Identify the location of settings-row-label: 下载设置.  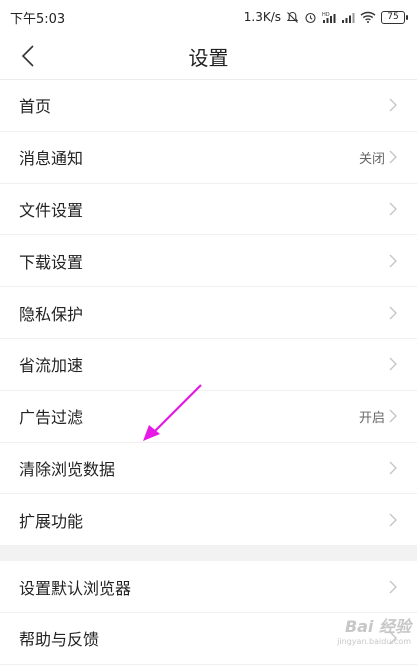
(51, 262).